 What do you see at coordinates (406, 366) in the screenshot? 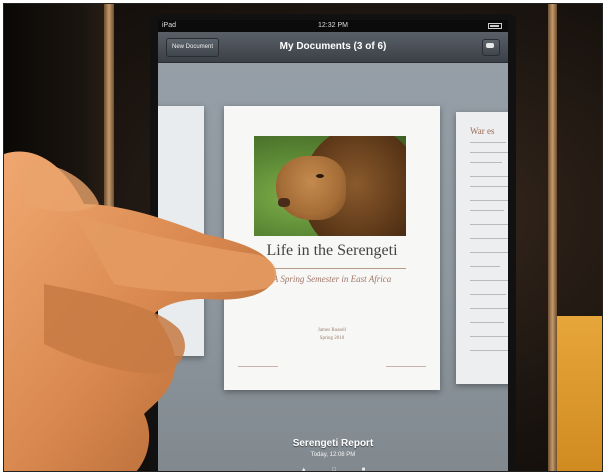
I see `footer-line-right` at bounding box center [406, 366].